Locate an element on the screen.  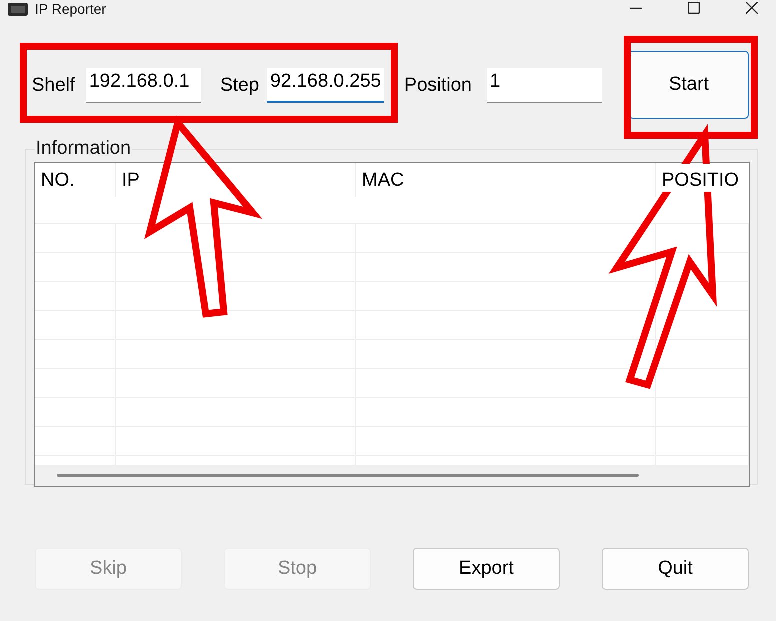
field-label: Shelf is located at coordinates (54, 86).